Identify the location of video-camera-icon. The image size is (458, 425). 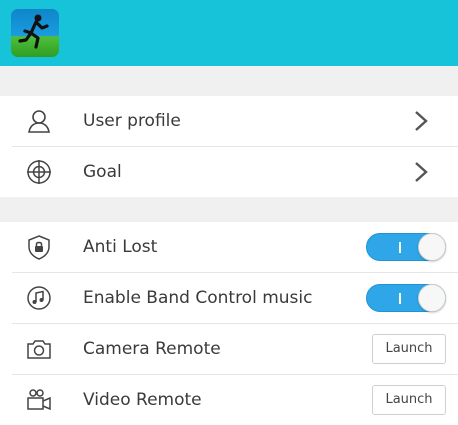
(39, 400).